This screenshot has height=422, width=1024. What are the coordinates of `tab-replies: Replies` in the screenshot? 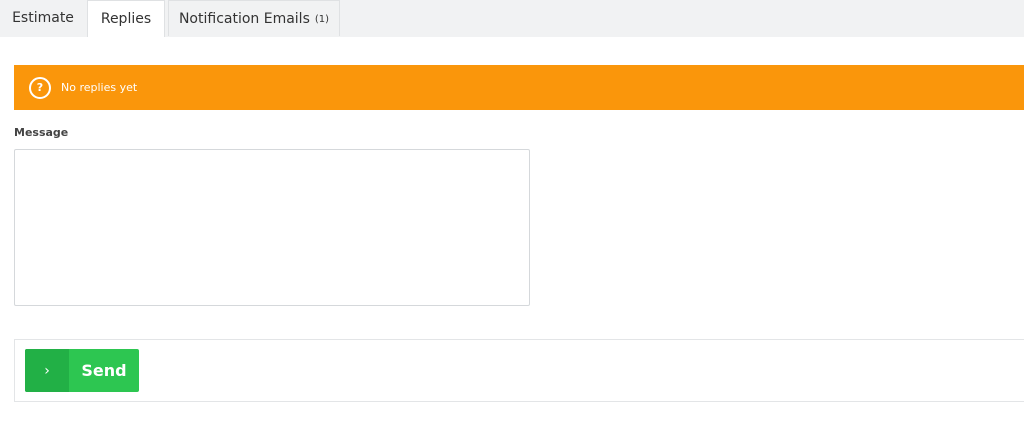 It's located at (126, 18).